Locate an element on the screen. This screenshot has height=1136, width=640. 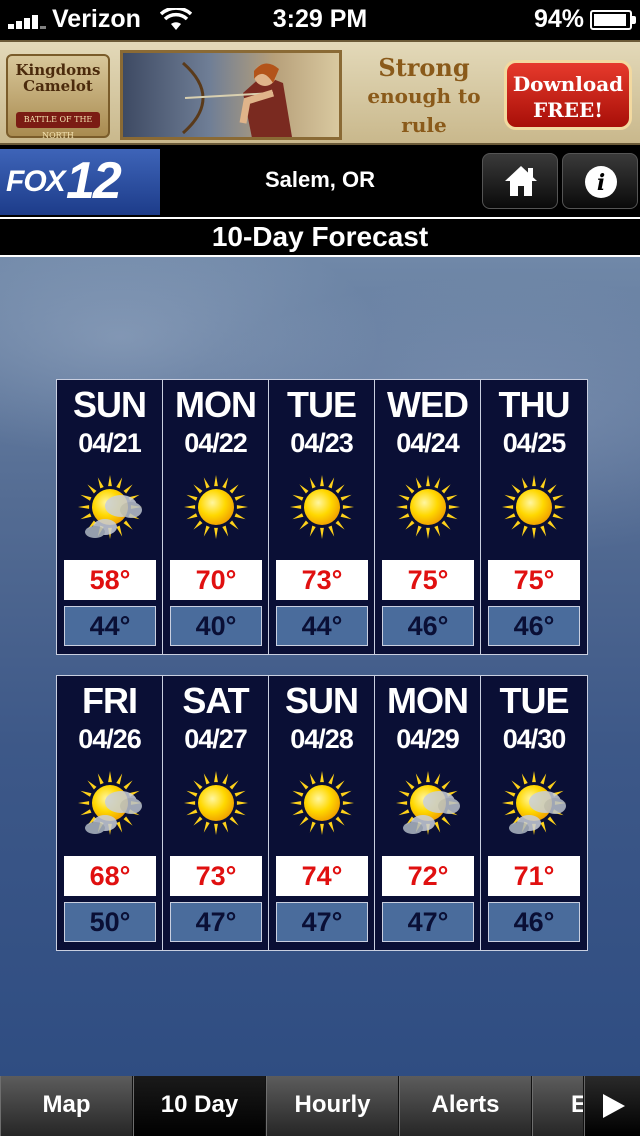
day-card: TUE 04/30 71° 46° is located at coordinates (534, 813).